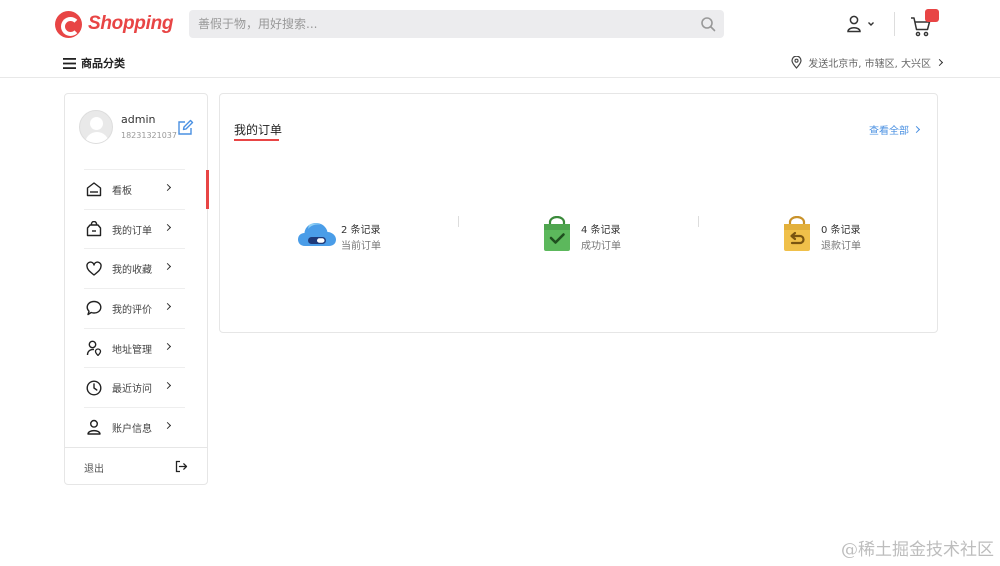  I want to click on sidebar-item-label: 账户信息, so click(132, 429).